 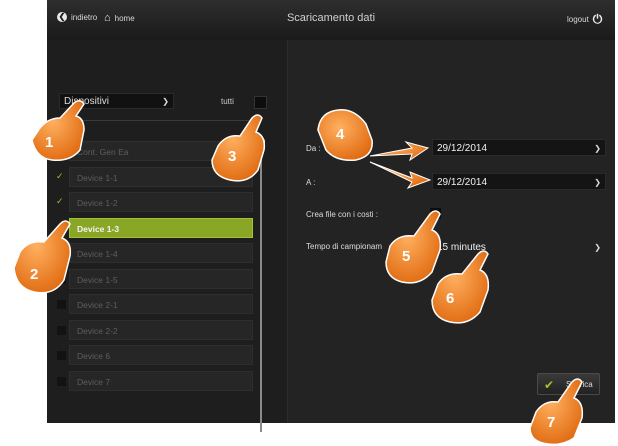 What do you see at coordinates (340, 134) in the screenshot?
I see `annotation-number-4: 4` at bounding box center [340, 134].